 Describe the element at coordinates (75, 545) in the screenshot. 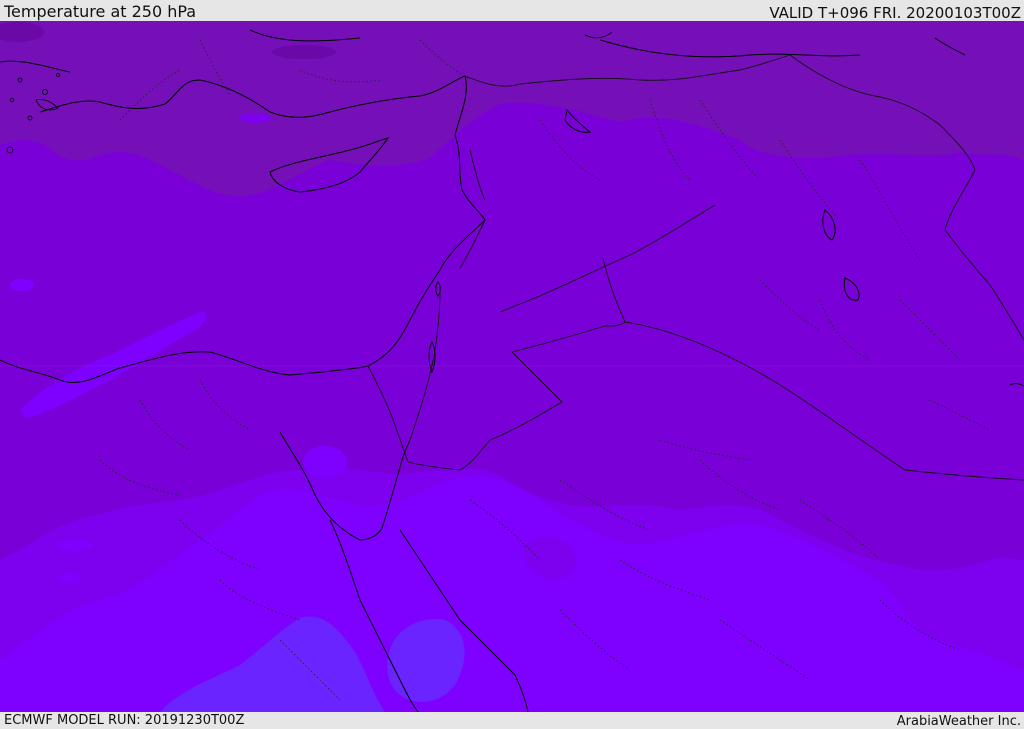

I see `field-cool-streak-small` at that location.